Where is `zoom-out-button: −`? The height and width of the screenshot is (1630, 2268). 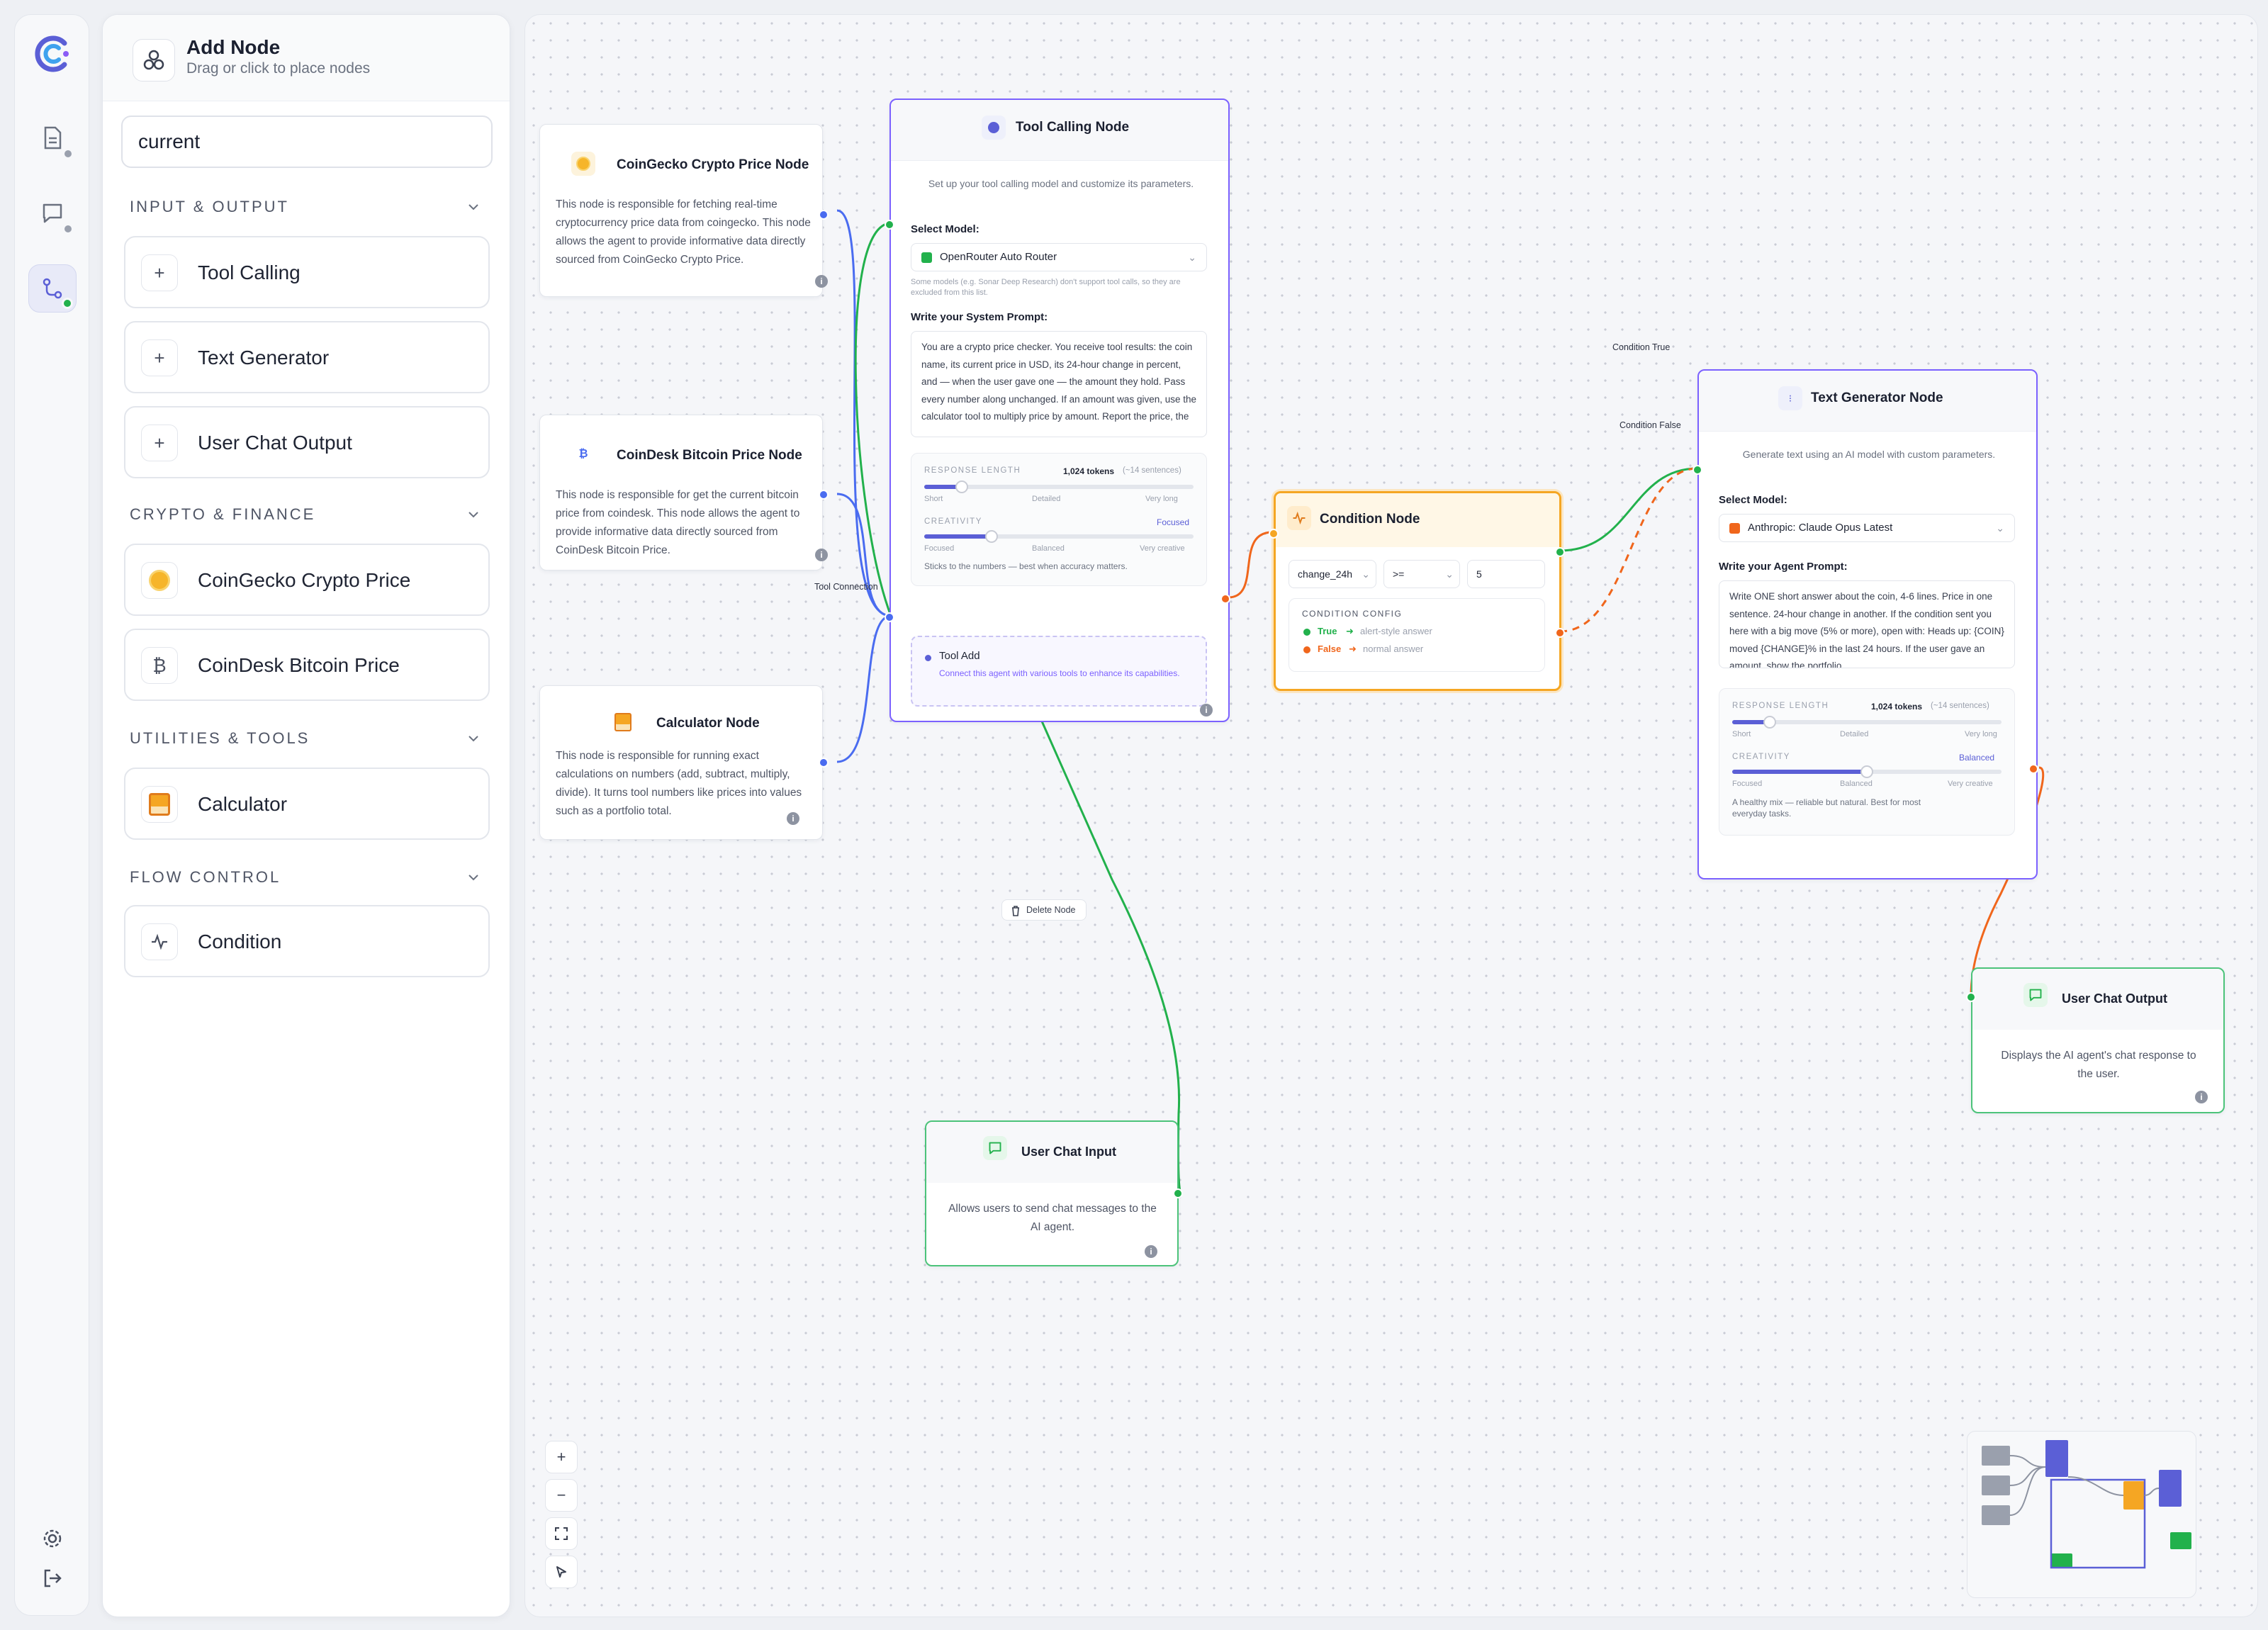
zoom-out-button: − is located at coordinates (561, 1495).